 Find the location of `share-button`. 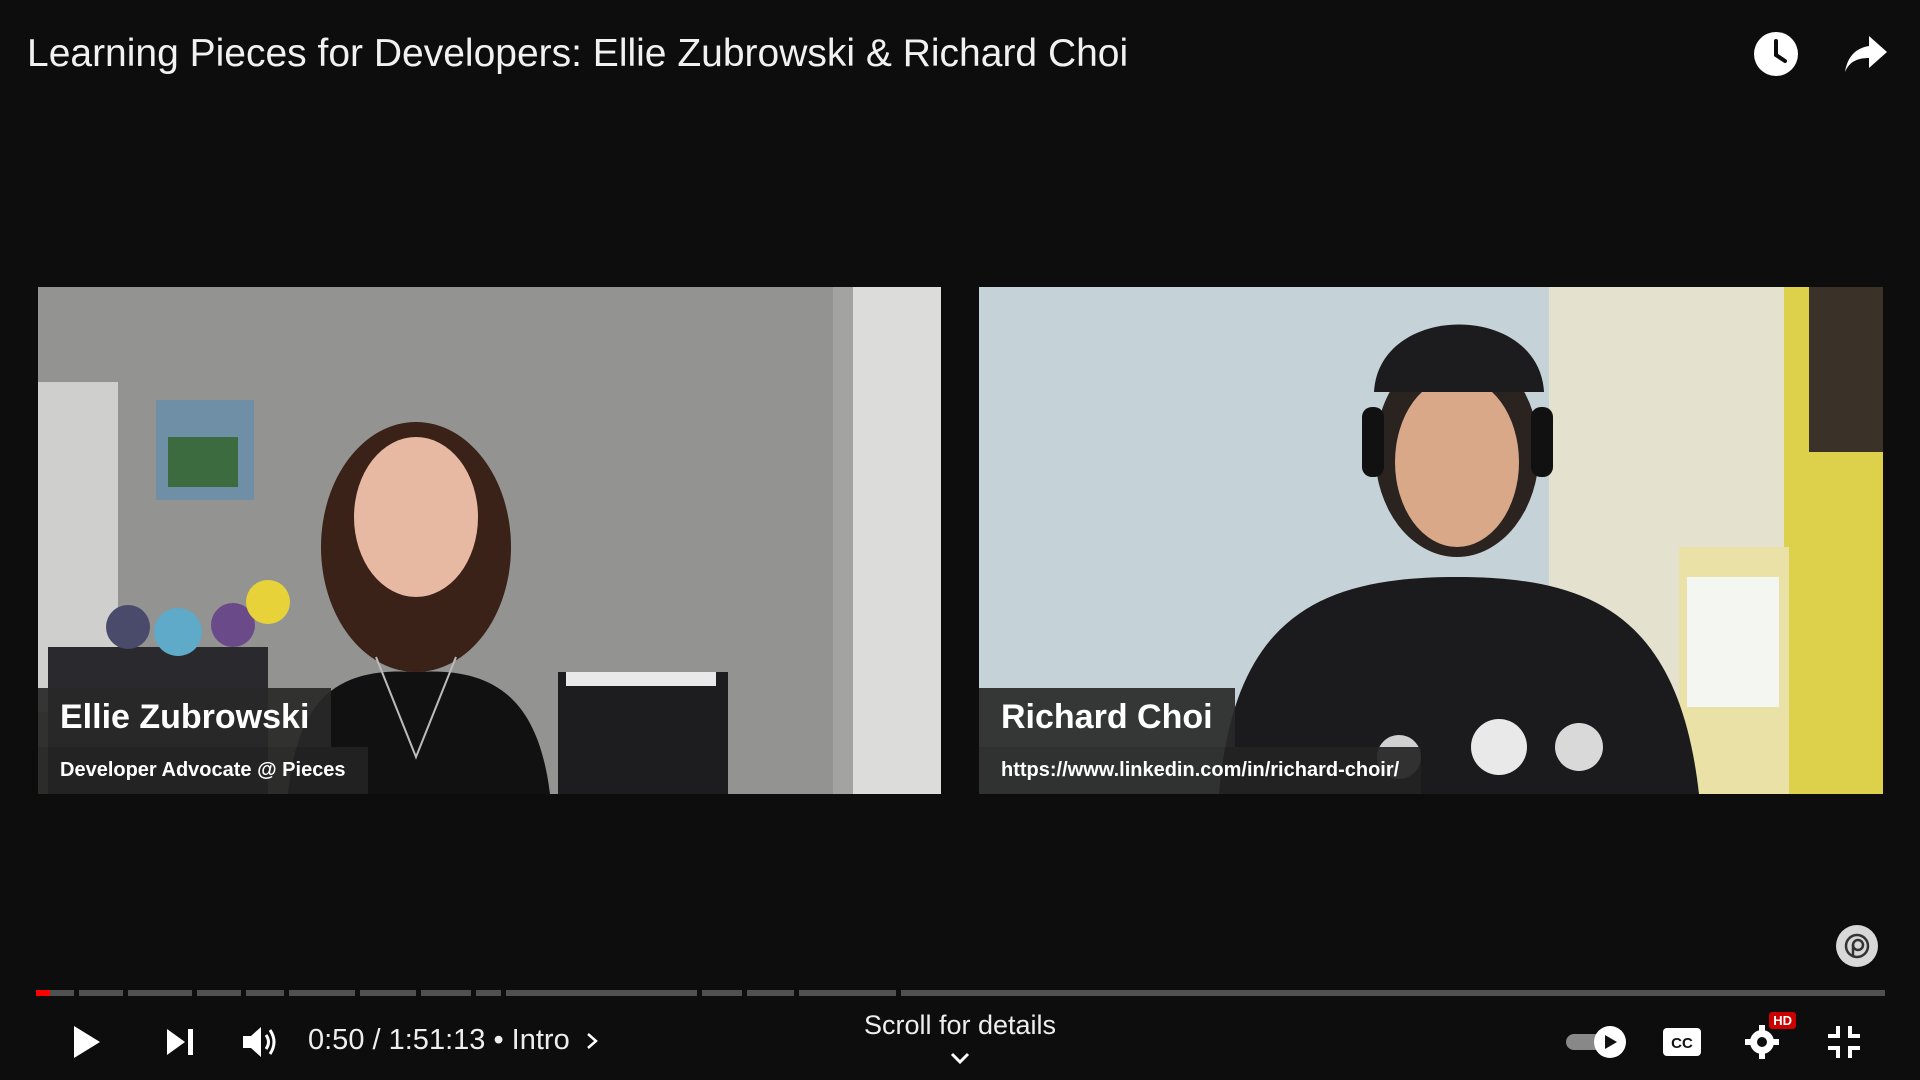

share-button is located at coordinates (1866, 54).